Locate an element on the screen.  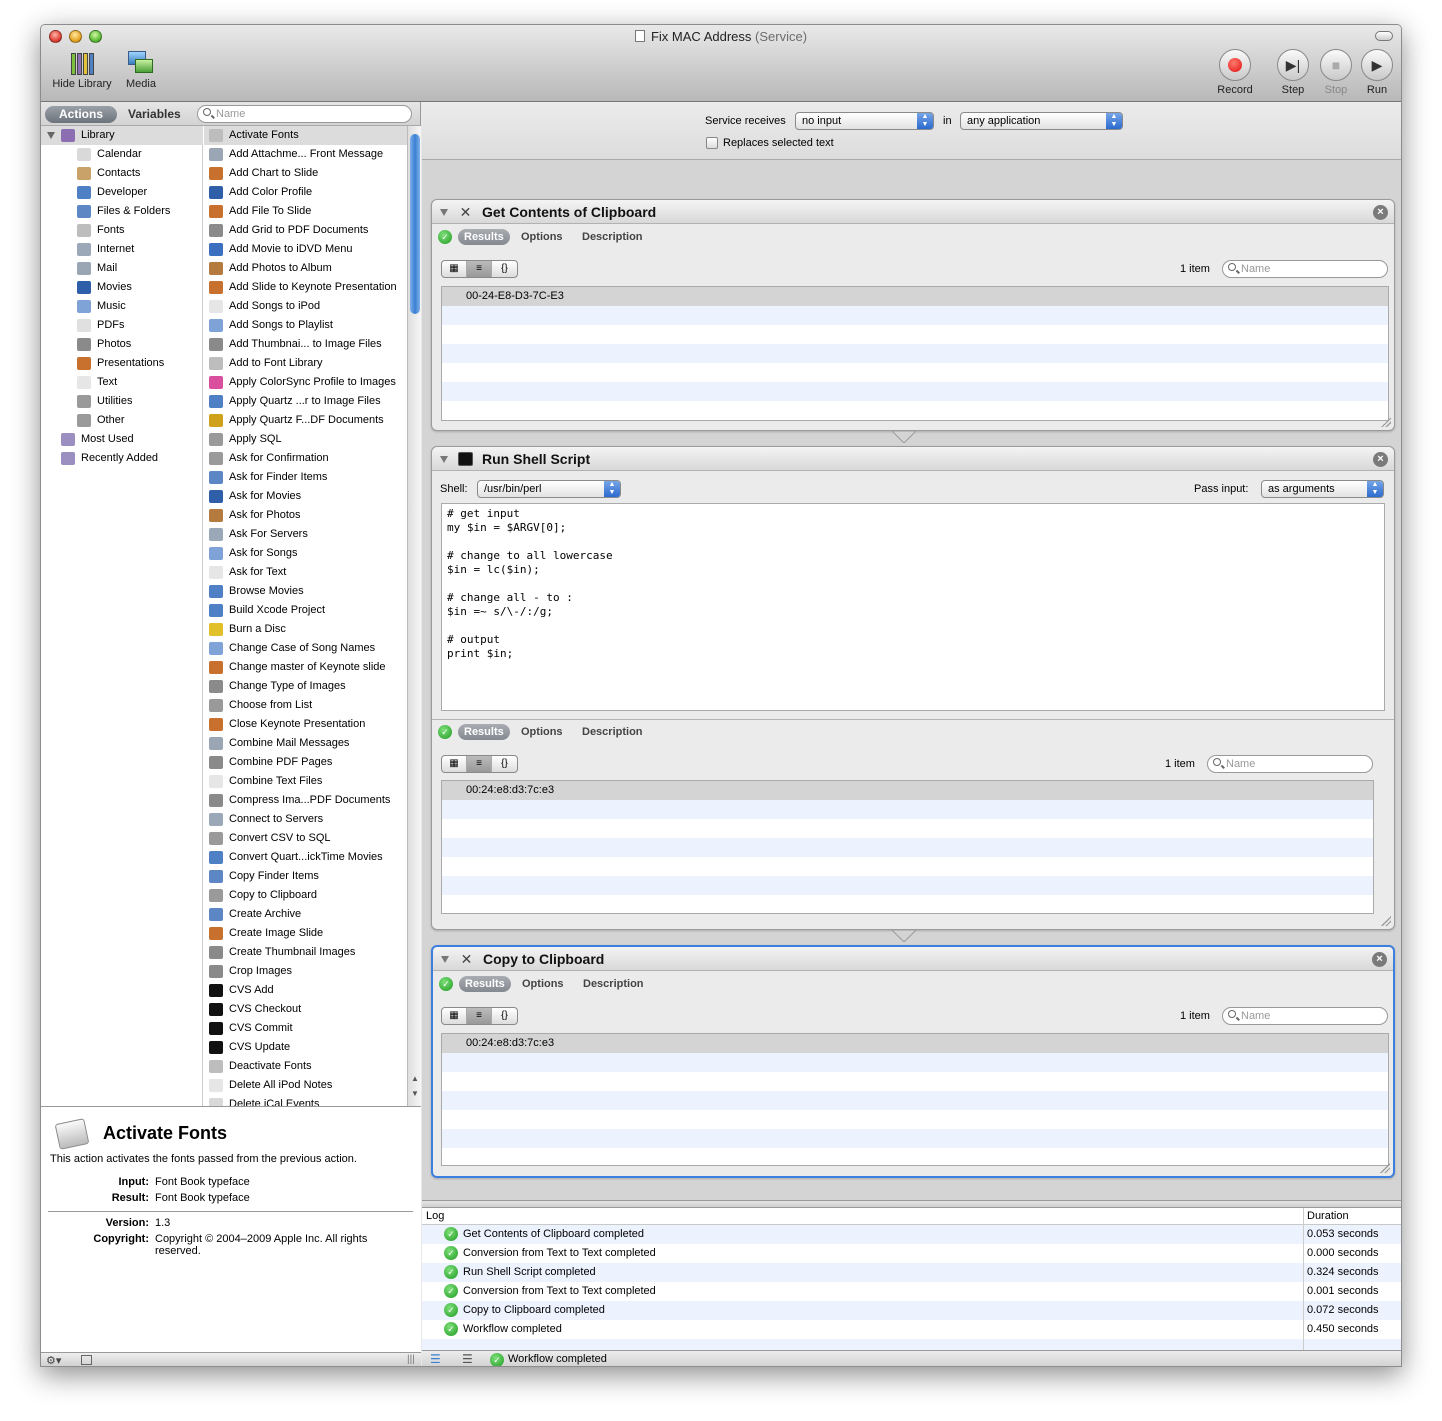
action-list-item: Create Archive is located at coordinates (305, 914).